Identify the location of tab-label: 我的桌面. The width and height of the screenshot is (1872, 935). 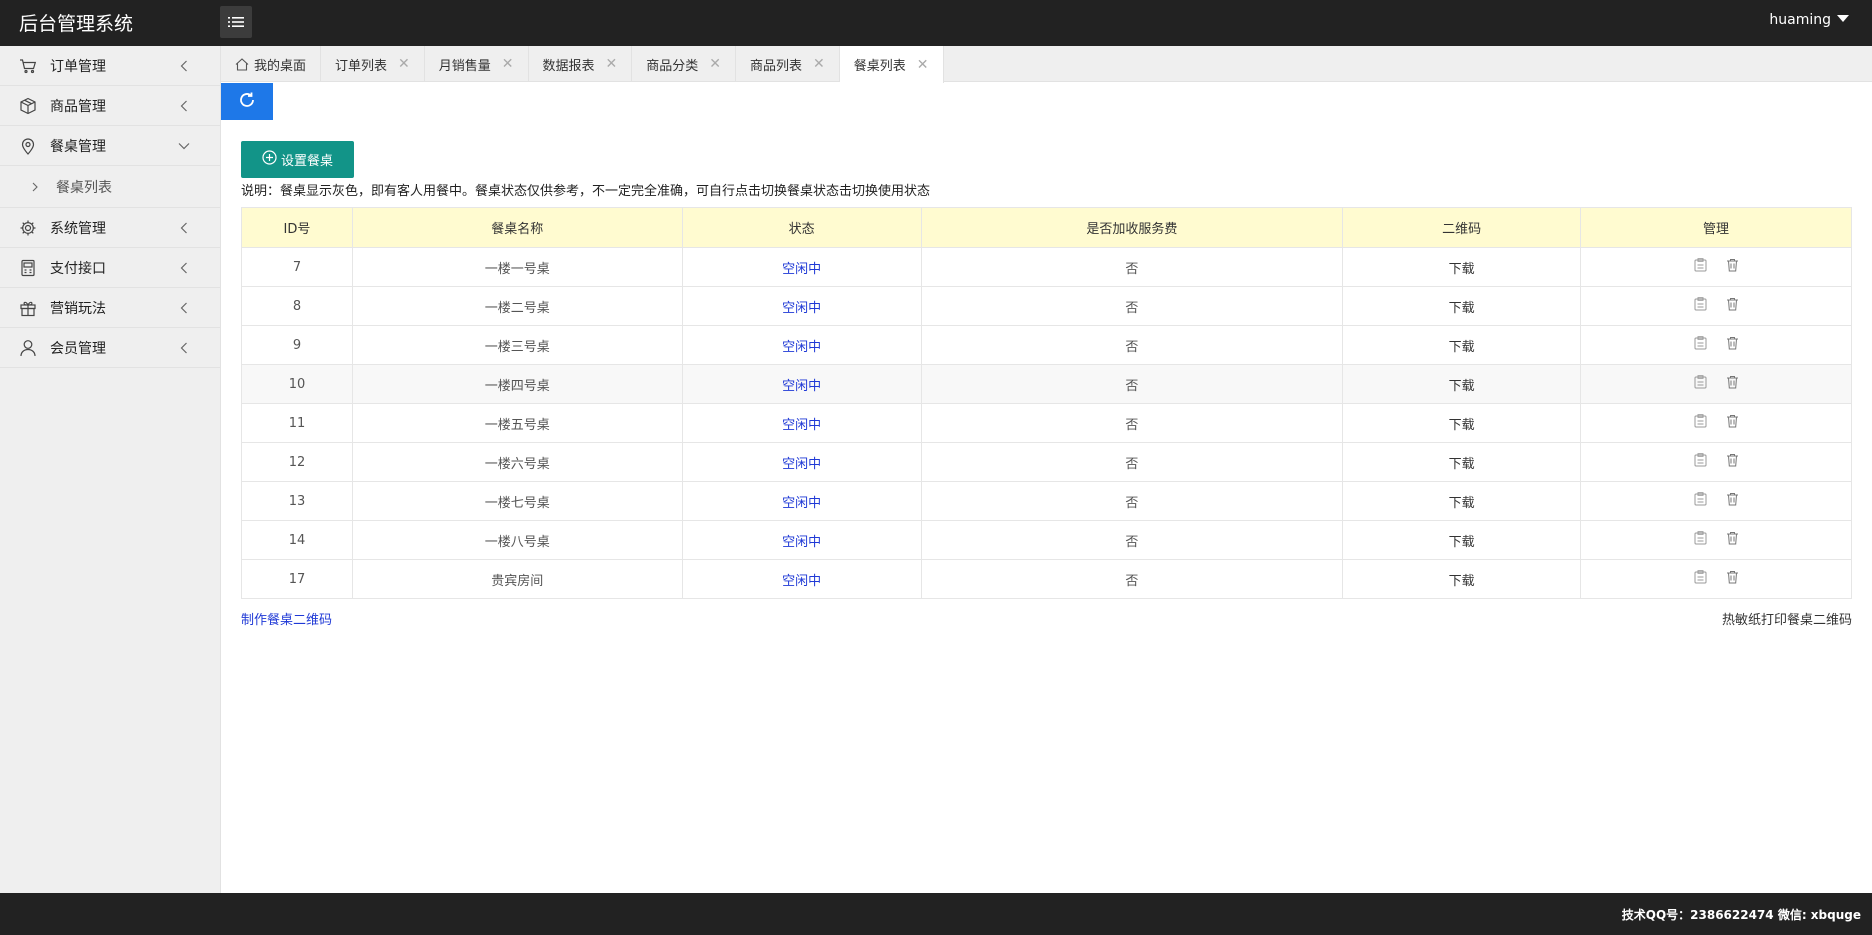
(280, 66).